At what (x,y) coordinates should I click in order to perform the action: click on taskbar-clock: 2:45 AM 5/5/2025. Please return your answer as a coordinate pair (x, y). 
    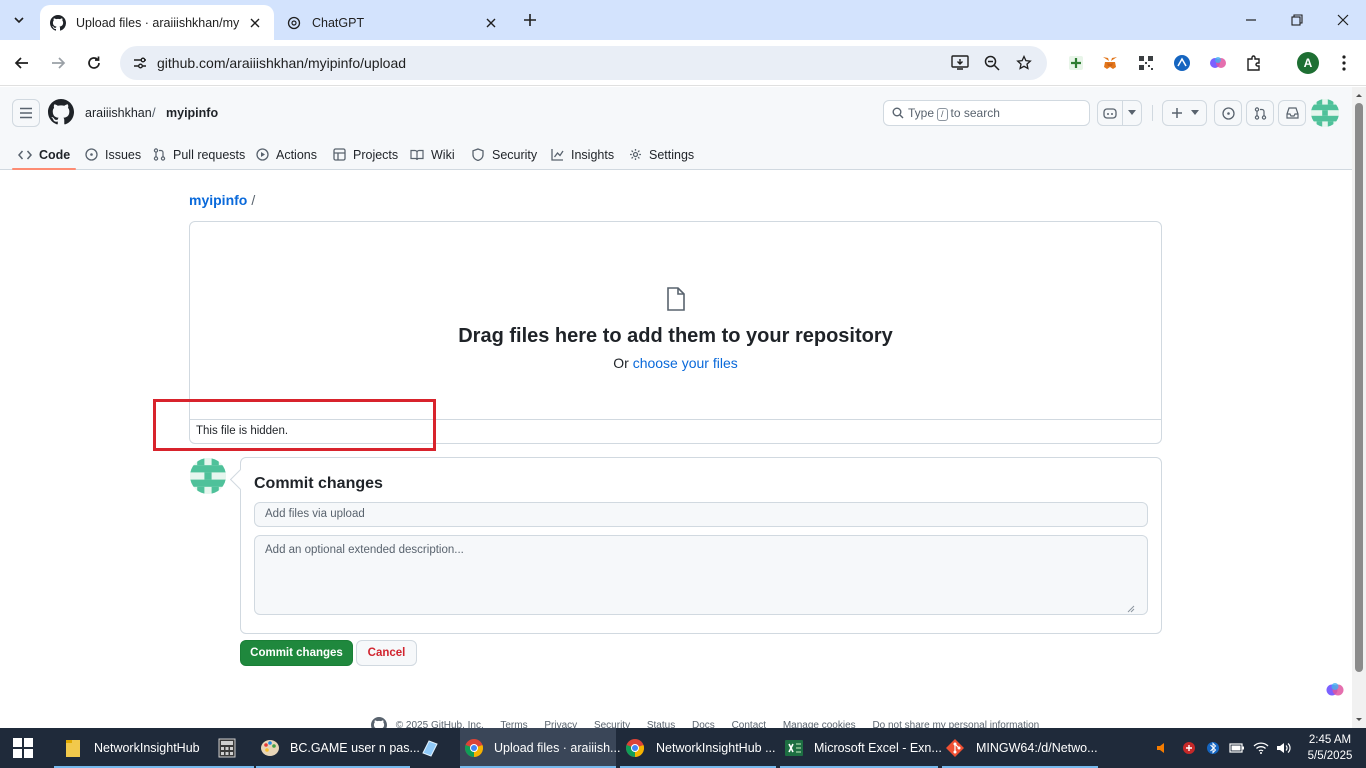
    Looking at the image, I should click on (1330, 748).